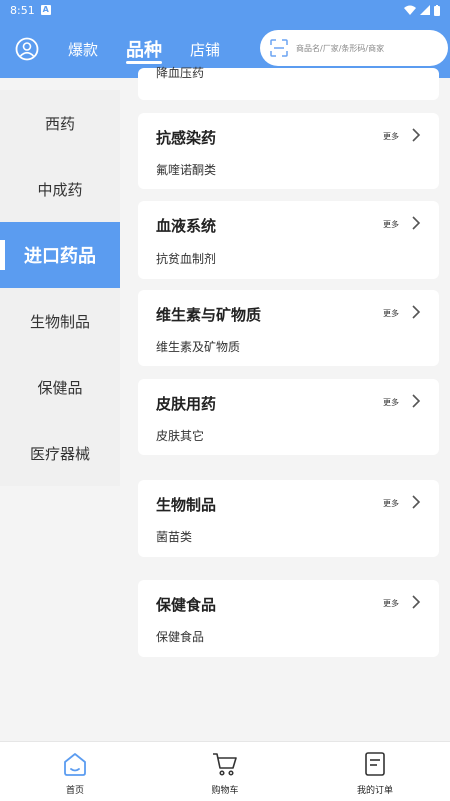 Image resolution: width=450 pixels, height=801 pixels. I want to click on card-subcategory: 降血压药, so click(180, 73).